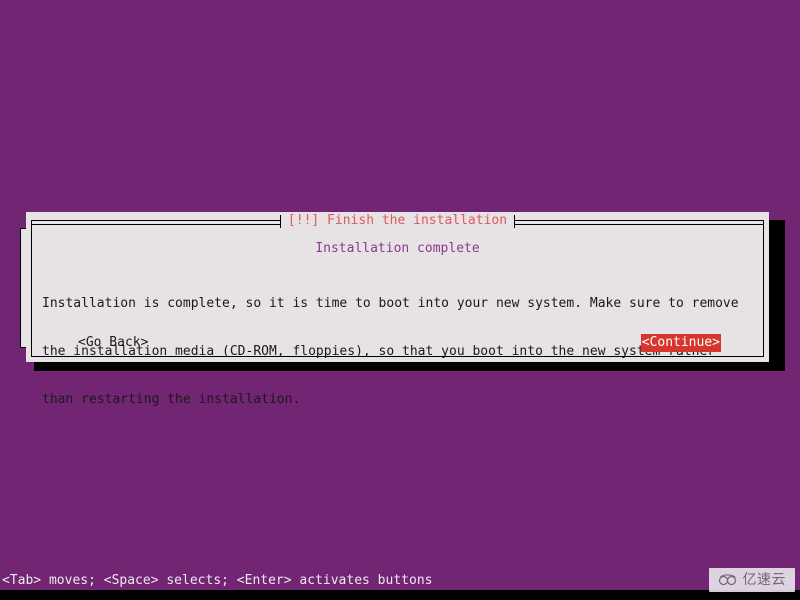 Image resolution: width=800 pixels, height=600 pixels. I want to click on cloud-icon, so click(727, 580).